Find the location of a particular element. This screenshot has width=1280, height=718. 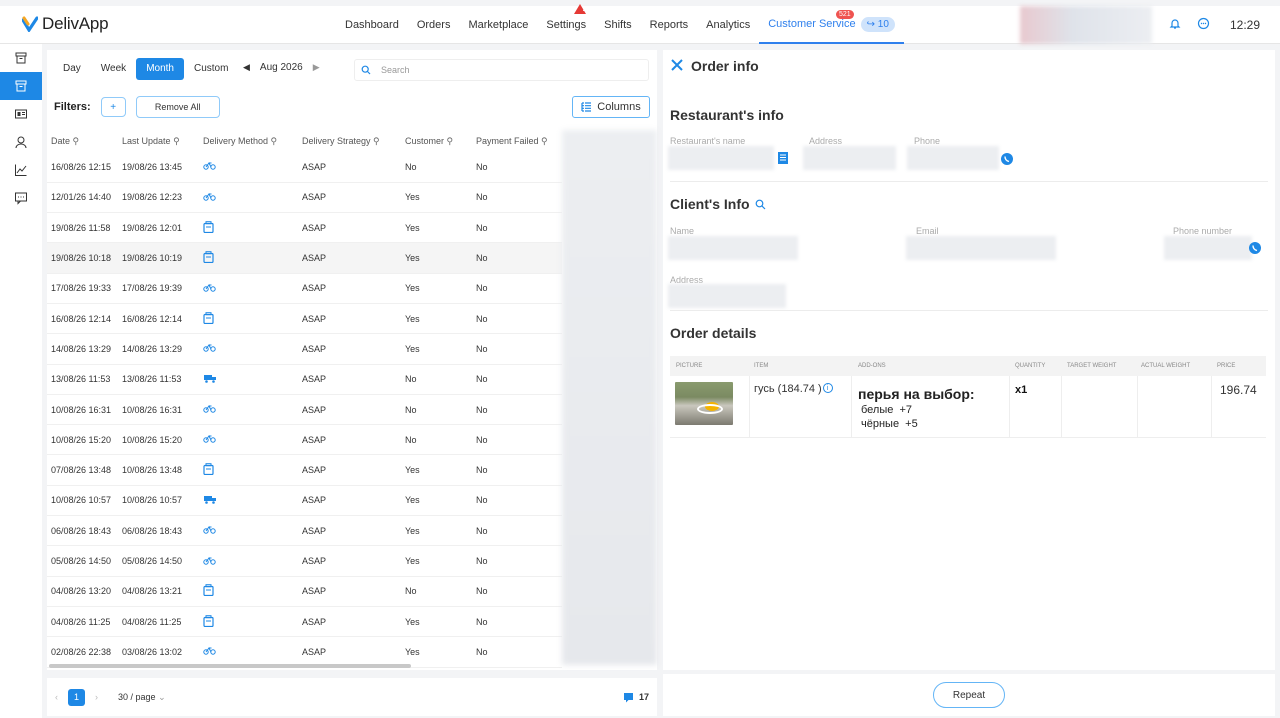

nav-analytics: Analytics is located at coordinates (728, 25).